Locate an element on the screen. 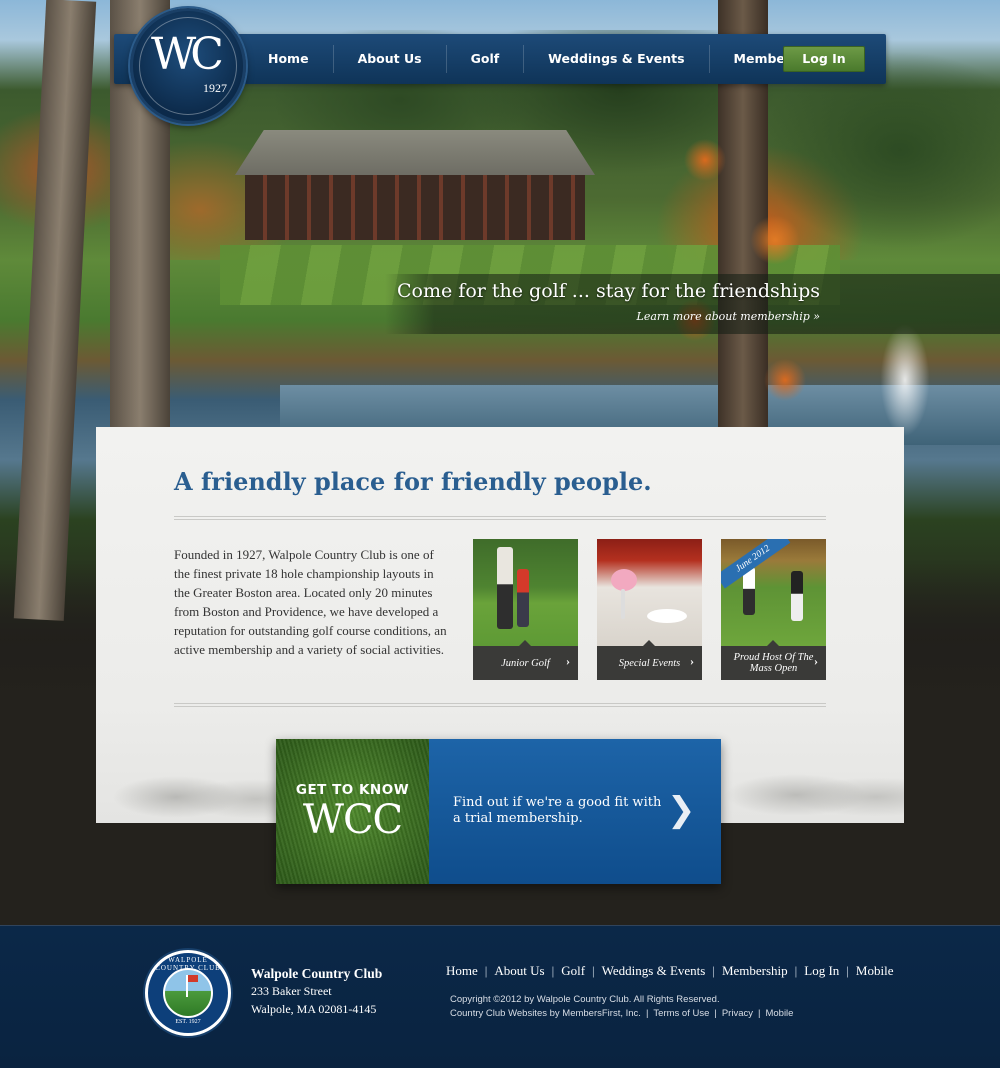  tile-caption: Proud Host Of The Mass Open › is located at coordinates (773, 663).